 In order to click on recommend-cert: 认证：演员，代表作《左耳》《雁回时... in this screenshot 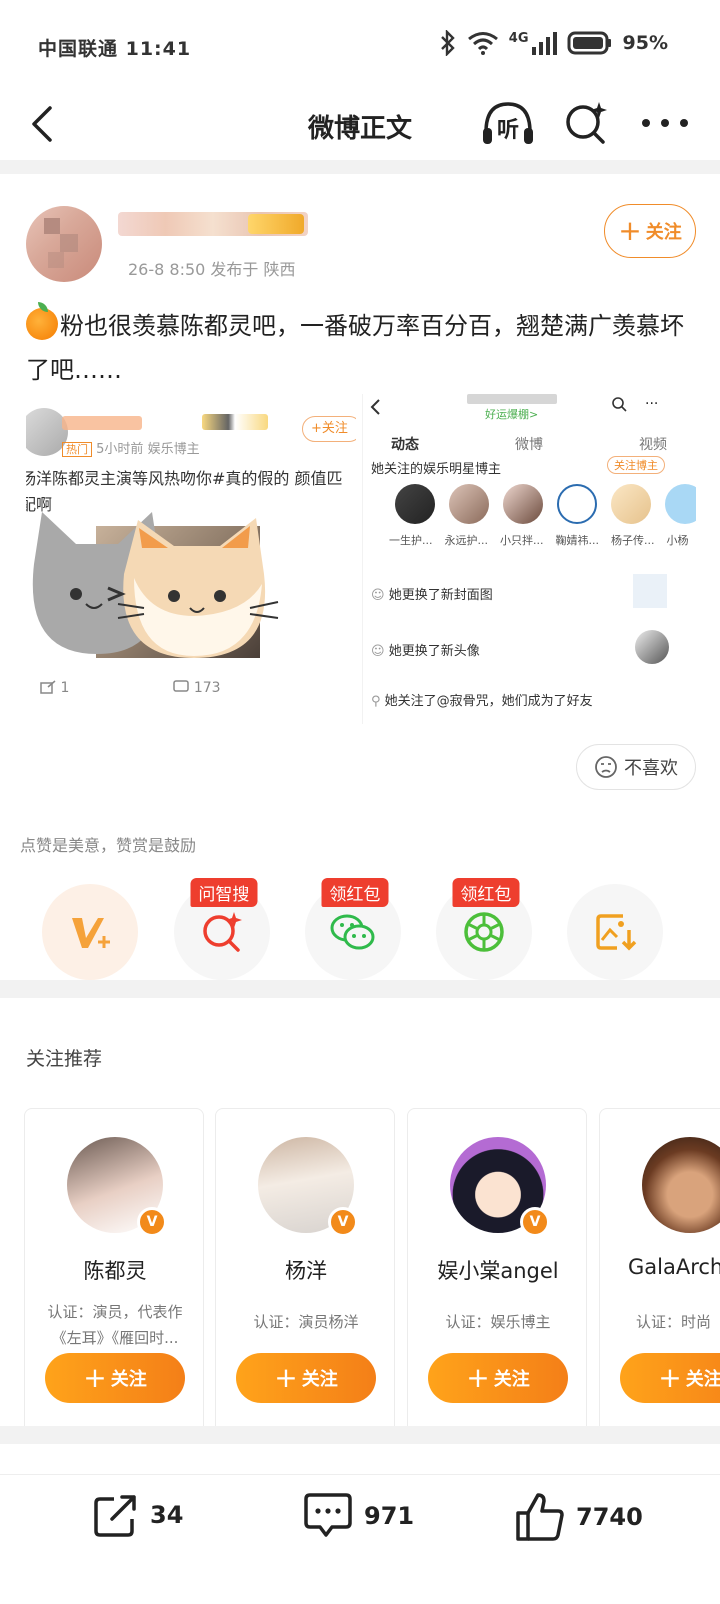, I will do `click(115, 1325)`.